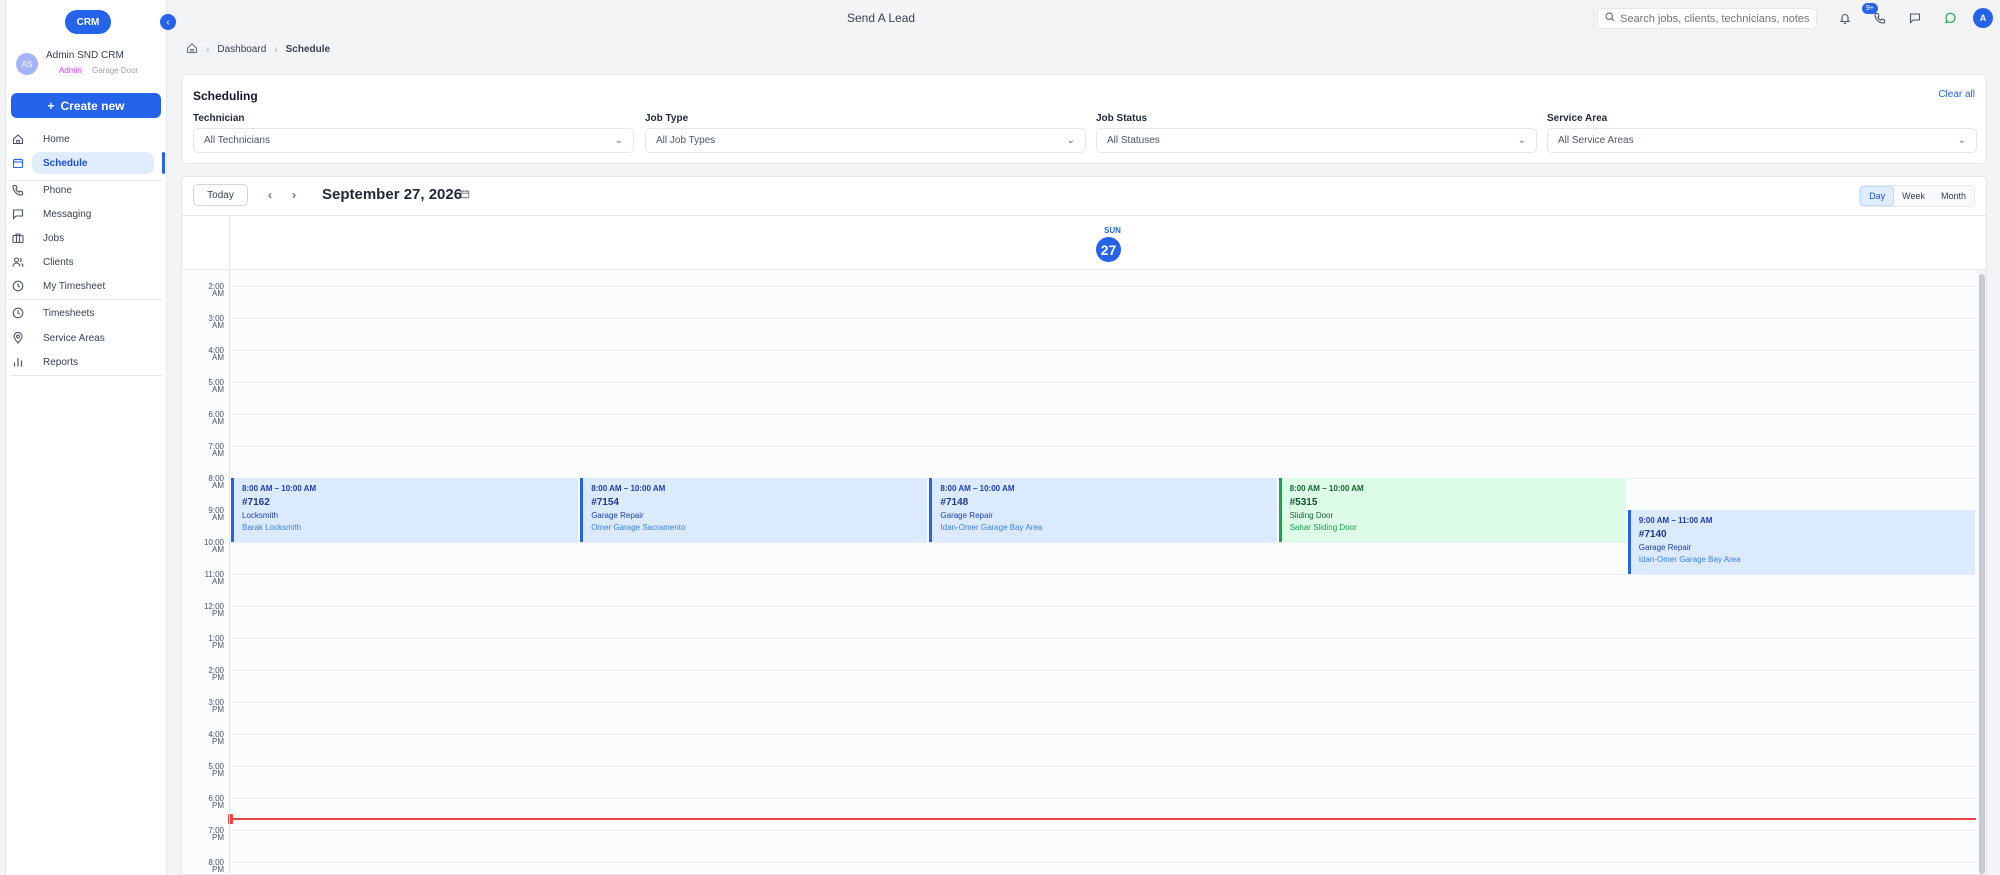  Describe the element at coordinates (1956, 94) in the screenshot. I see `clear-all-link: Clear all` at that location.